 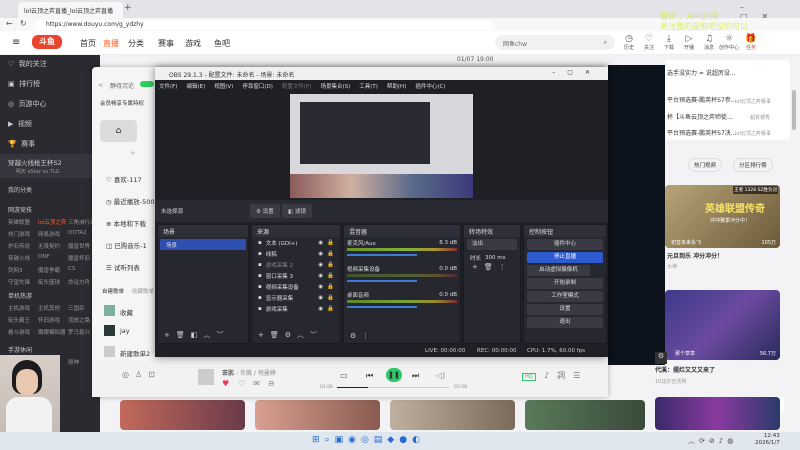 What do you see at coordinates (53, 246) in the screenshot?
I see `category-link: 无畏契约` at bounding box center [53, 246].